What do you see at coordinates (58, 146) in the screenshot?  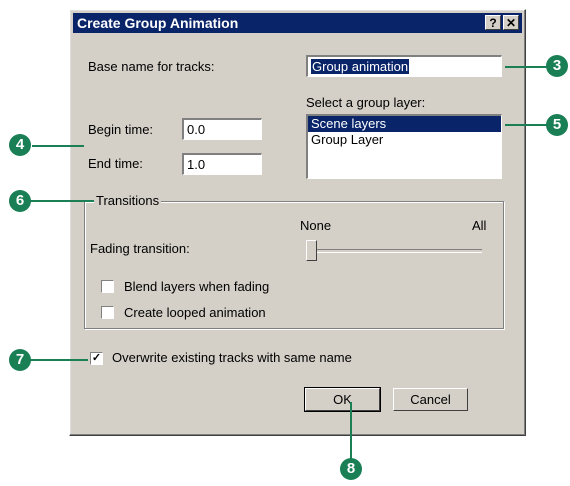 I see `callout-4-line` at bounding box center [58, 146].